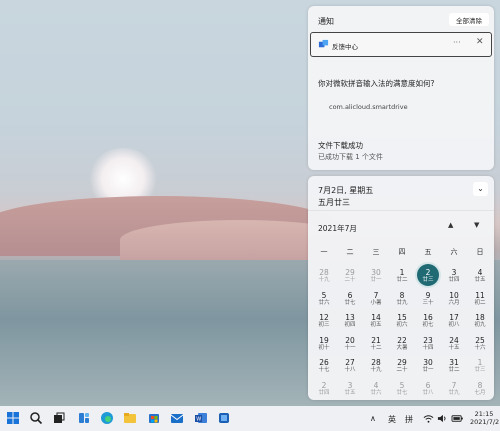 Image resolution: width=500 pixels, height=431 pixels. I want to click on calendar-day: 4 廿五, so click(480, 276).